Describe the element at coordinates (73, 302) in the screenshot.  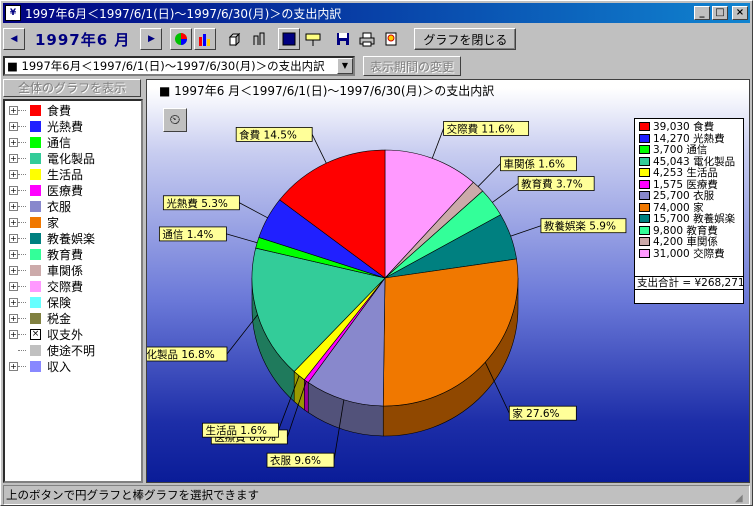
I see `tree-item: + 保険` at that location.